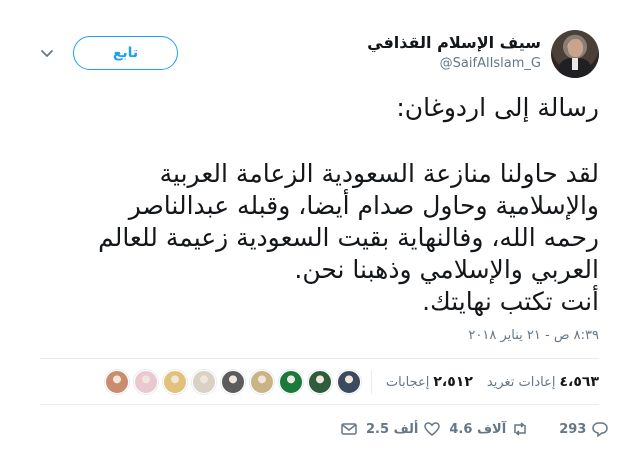 The width and height of the screenshot is (639, 468). Describe the element at coordinates (533, 335) in the screenshot. I see `tweet-timestamp: ٨:٣٩ ص - ٢١ يناير ٢٠١٨` at that location.